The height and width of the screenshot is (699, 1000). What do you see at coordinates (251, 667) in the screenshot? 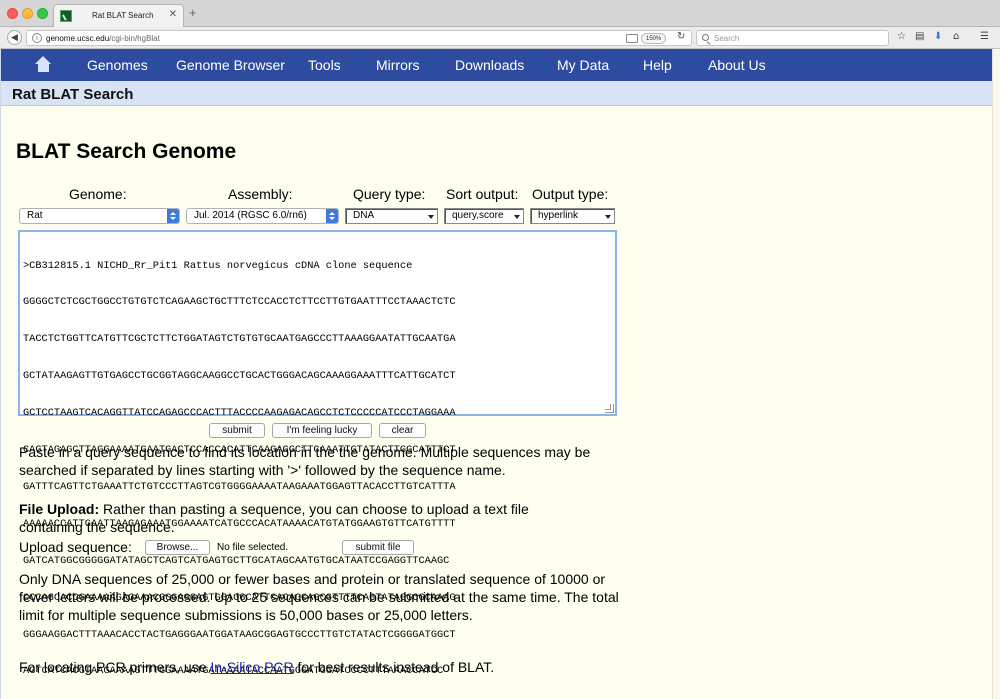
I see `in-silico-pcr-link: In-Silico PCR` at bounding box center [251, 667].